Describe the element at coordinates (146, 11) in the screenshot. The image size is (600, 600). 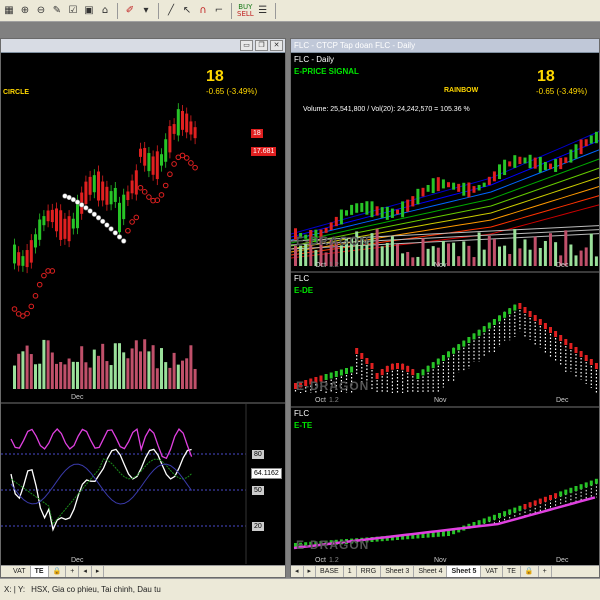
I see `chevron-down-icon: ▾` at that location.